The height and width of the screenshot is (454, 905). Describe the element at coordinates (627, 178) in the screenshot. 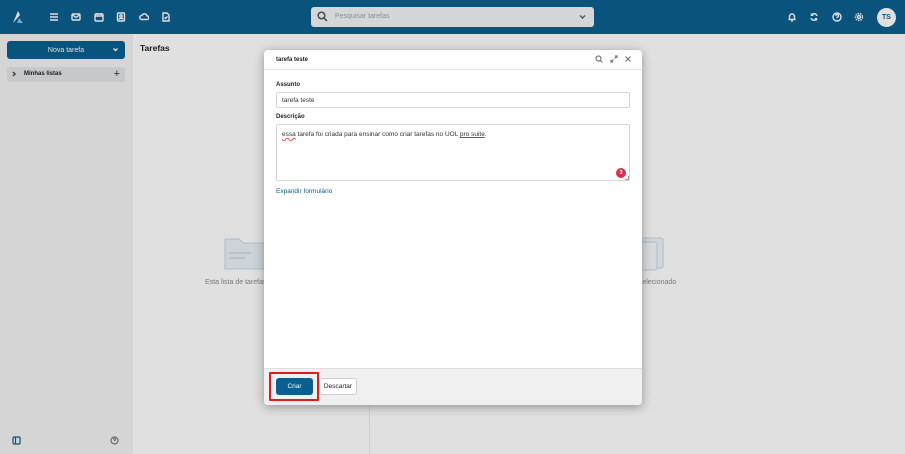

I see `resize-handle` at that location.